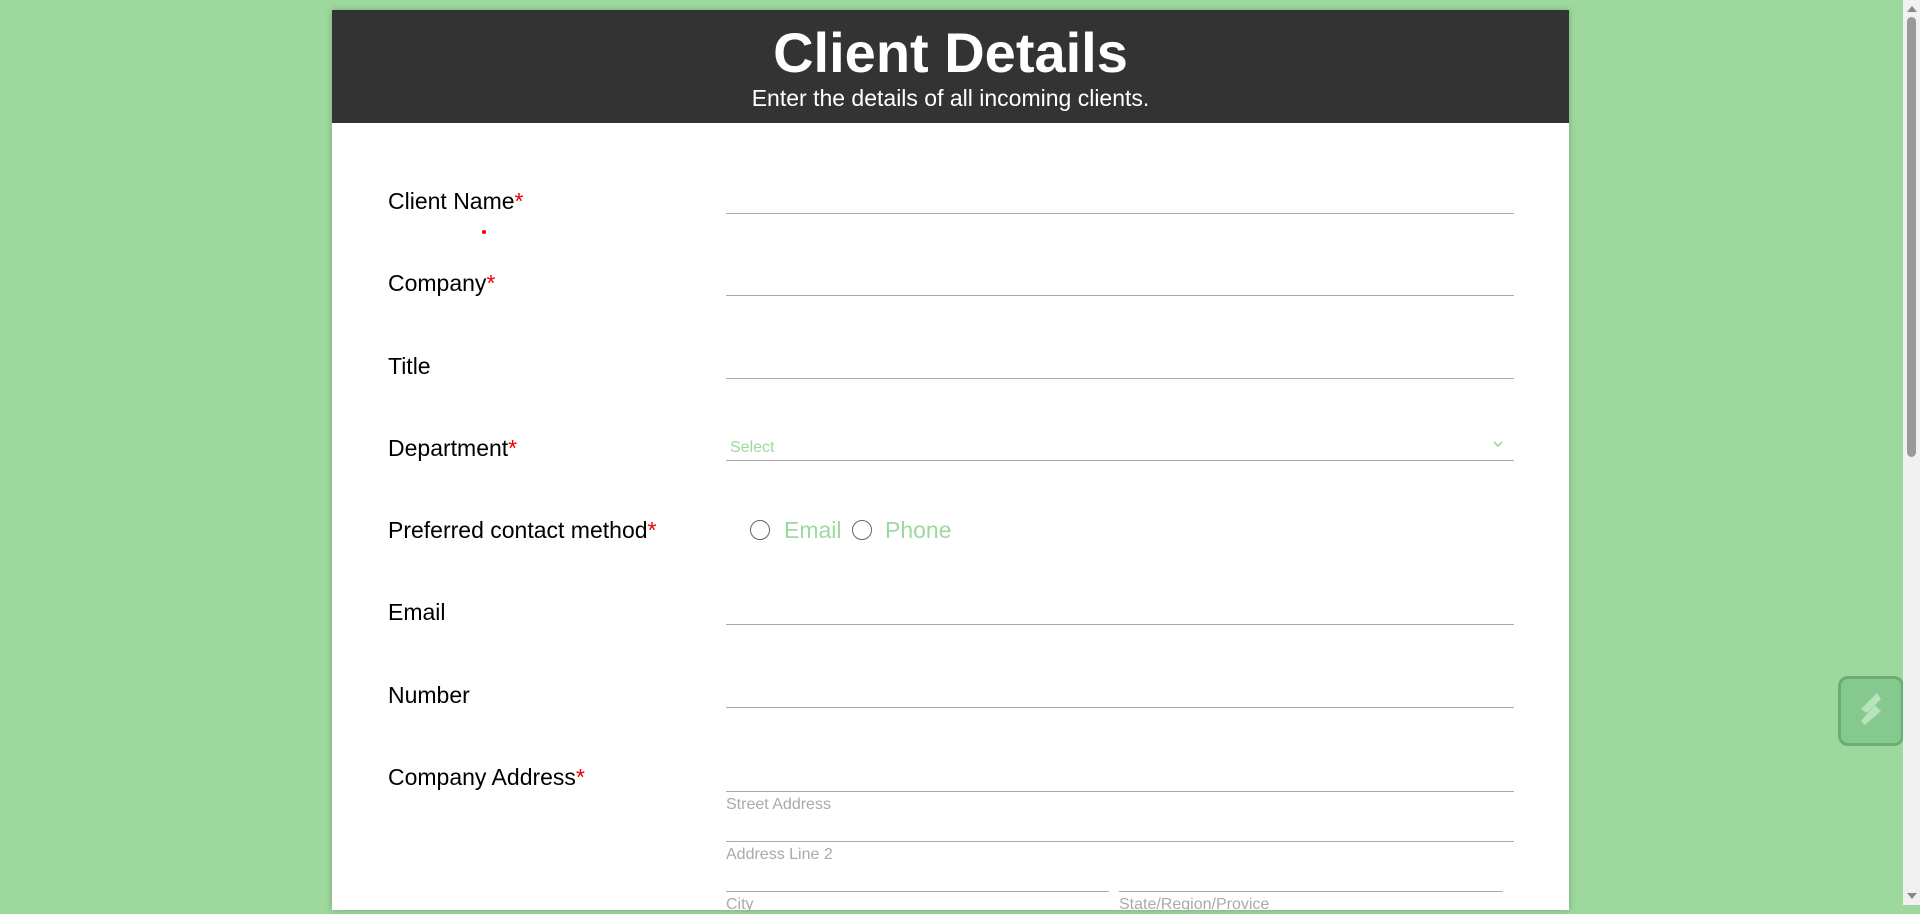  I want to click on scrollbar-thumb, so click(1911, 237).